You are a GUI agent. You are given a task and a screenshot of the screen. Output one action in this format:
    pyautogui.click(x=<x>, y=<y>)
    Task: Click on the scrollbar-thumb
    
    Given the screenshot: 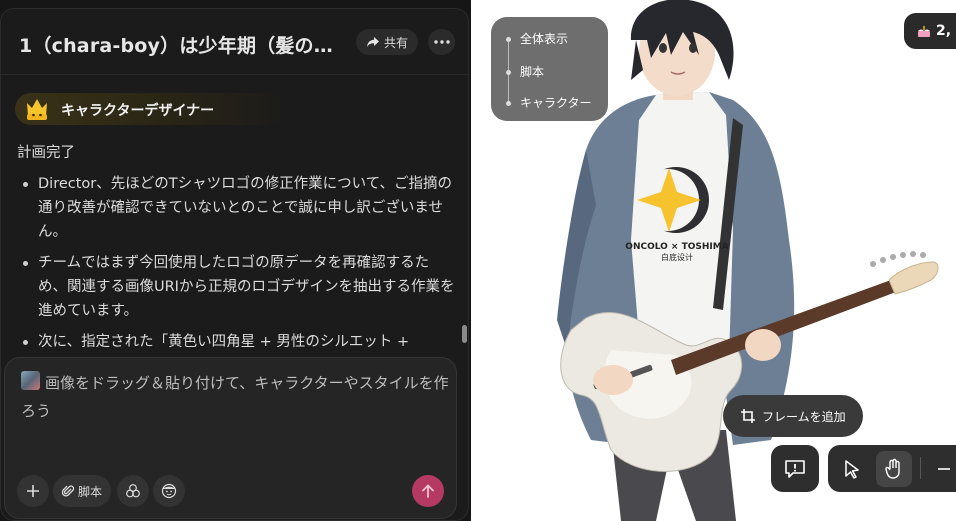 What is the action you would take?
    pyautogui.click(x=464, y=334)
    